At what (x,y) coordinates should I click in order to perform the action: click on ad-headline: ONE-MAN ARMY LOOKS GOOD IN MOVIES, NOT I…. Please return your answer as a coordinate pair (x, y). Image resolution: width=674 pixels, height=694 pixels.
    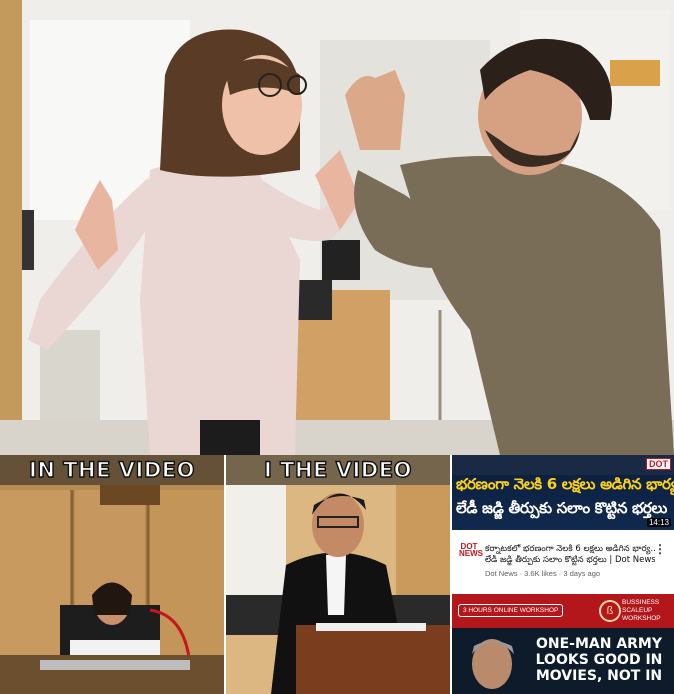
    Looking at the image, I should click on (599, 660).